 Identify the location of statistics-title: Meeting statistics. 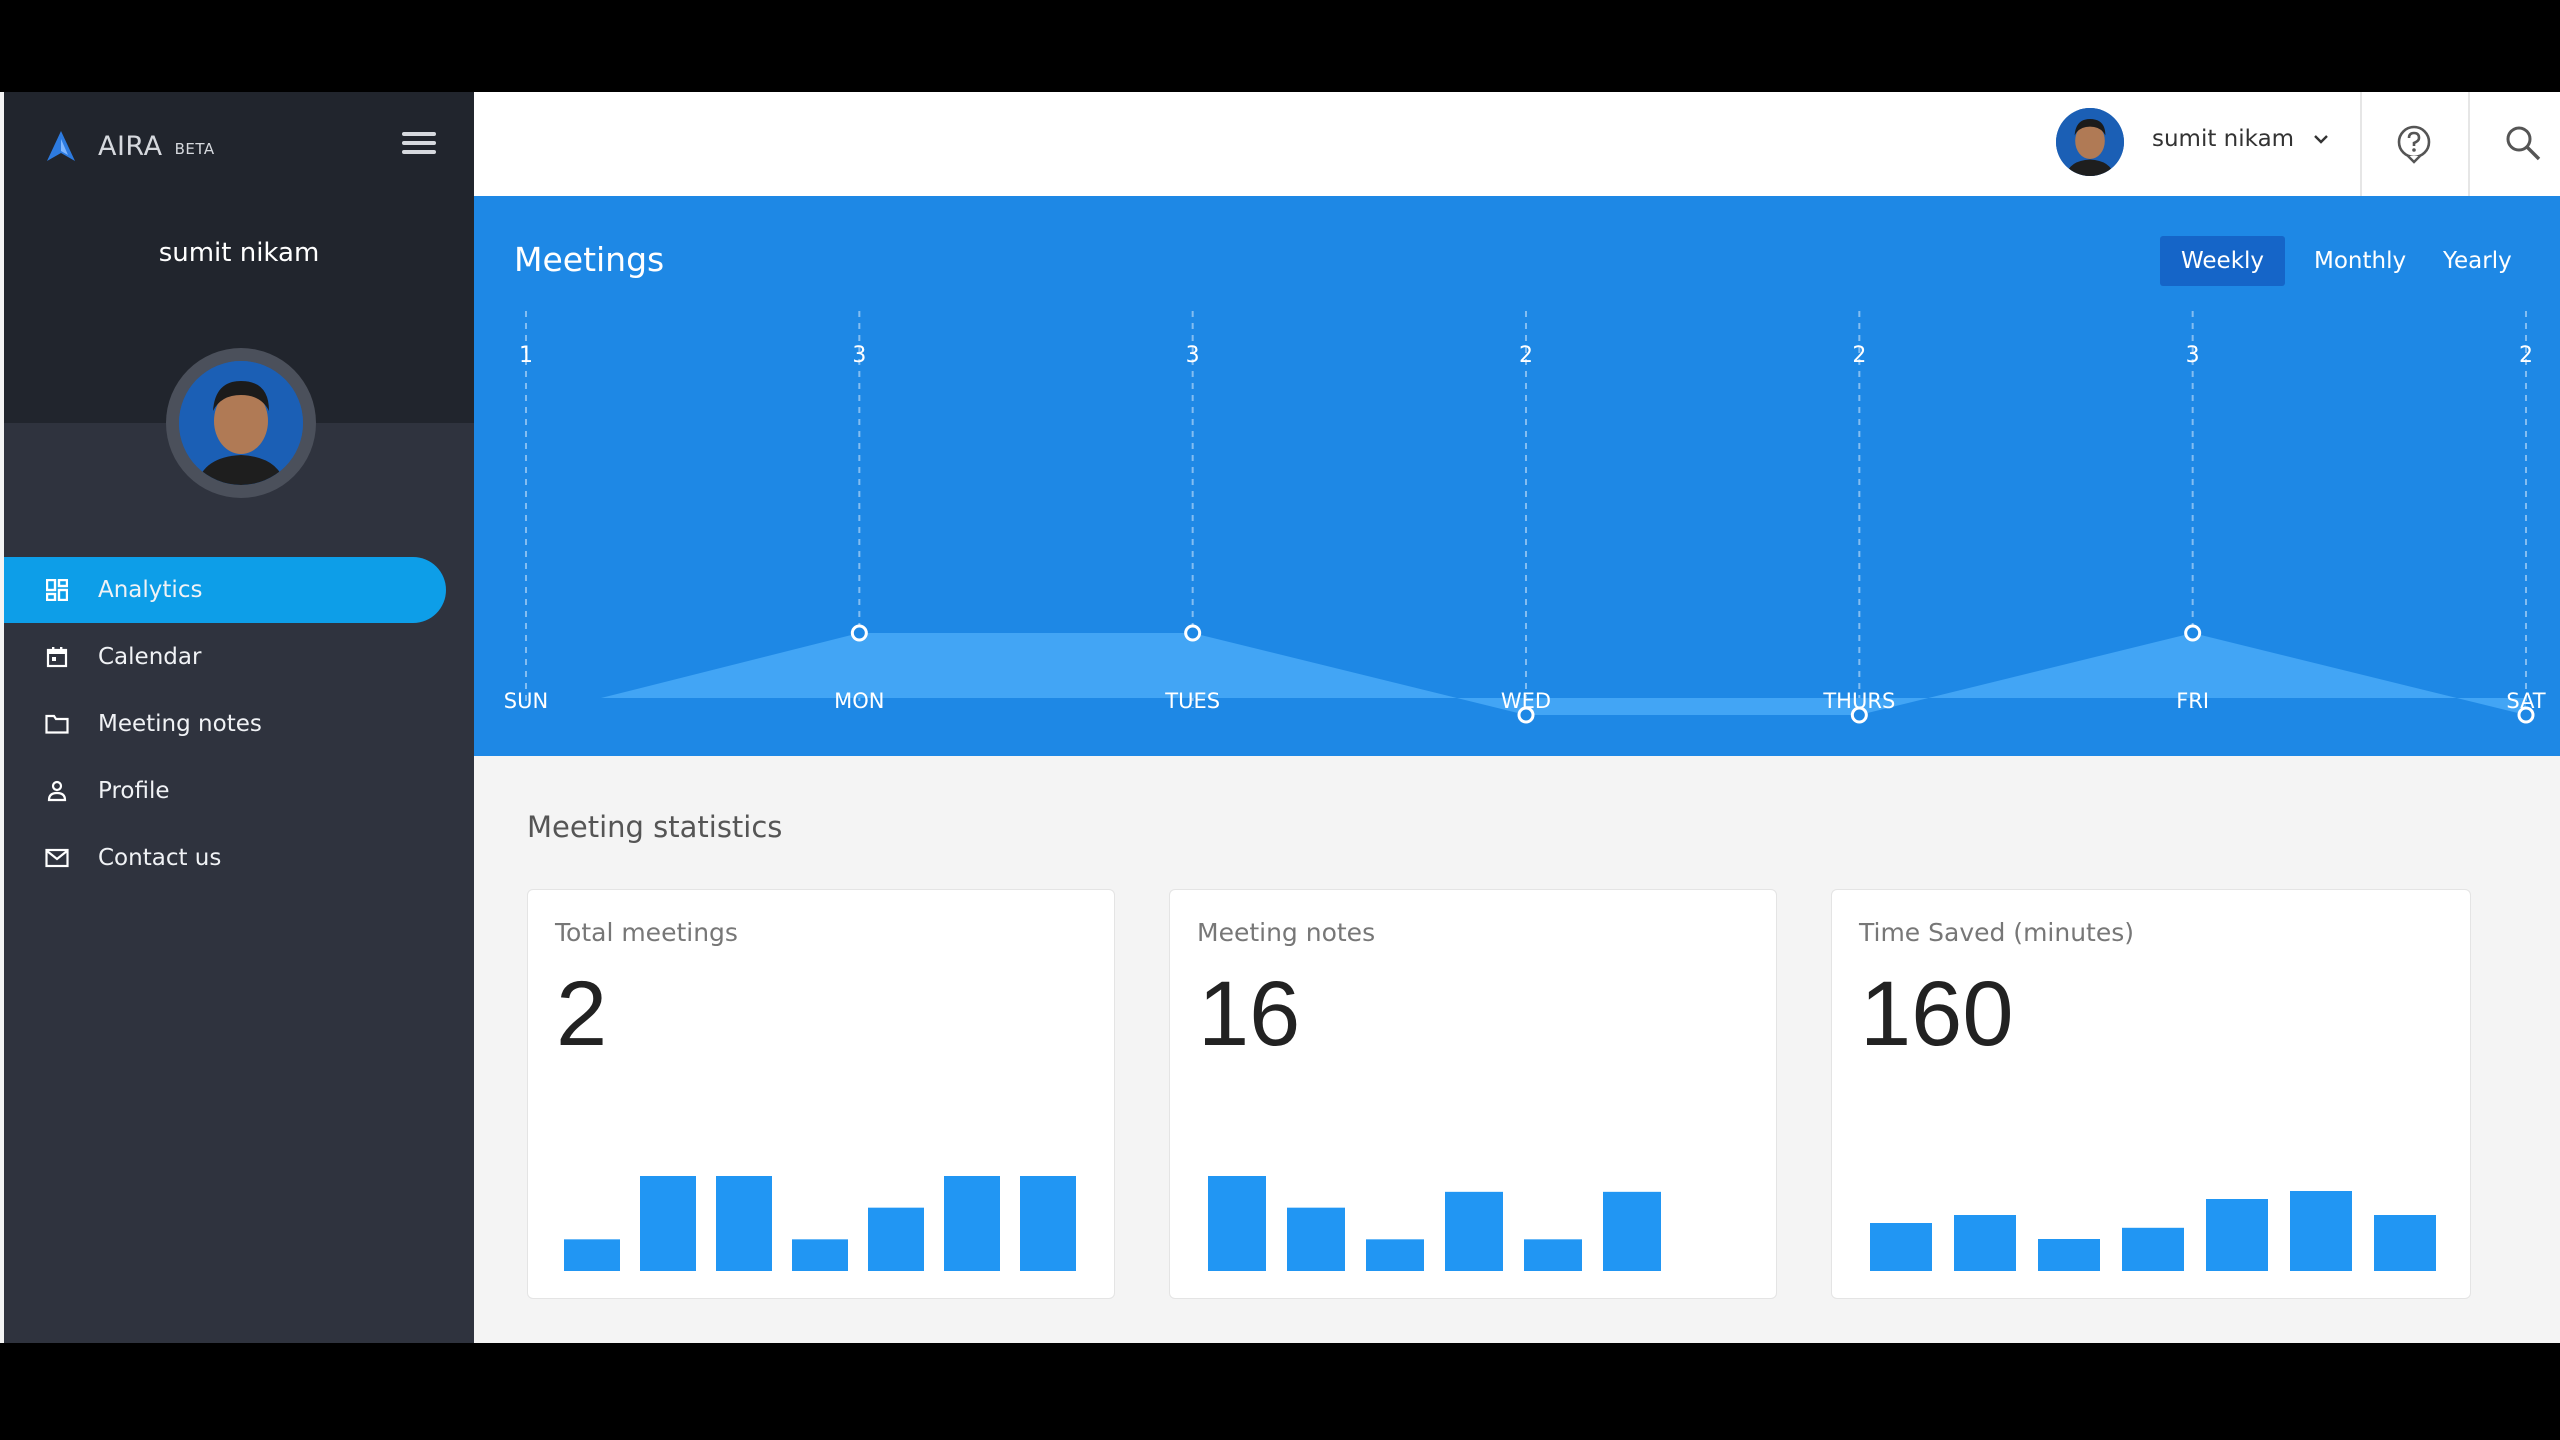
(655, 827).